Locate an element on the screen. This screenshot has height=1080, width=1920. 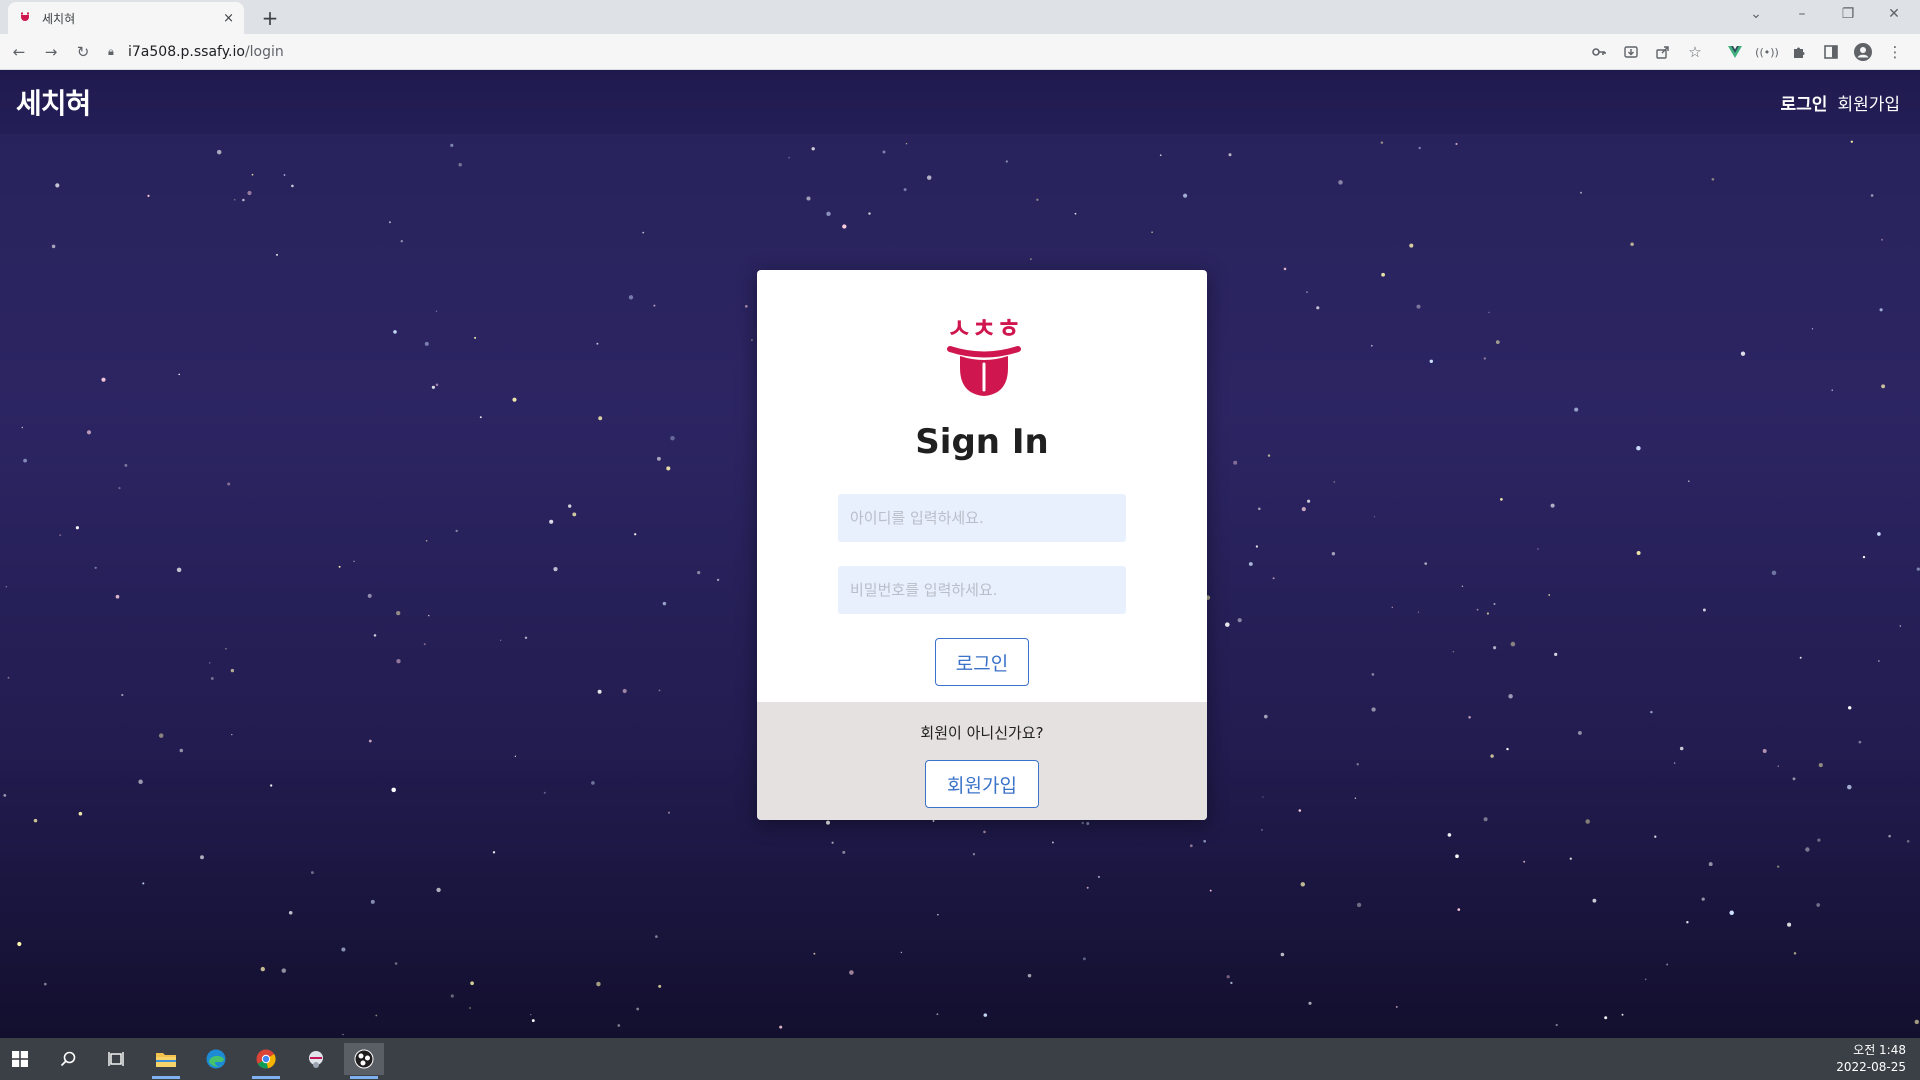
profile-avatar-icon is located at coordinates (1863, 52).